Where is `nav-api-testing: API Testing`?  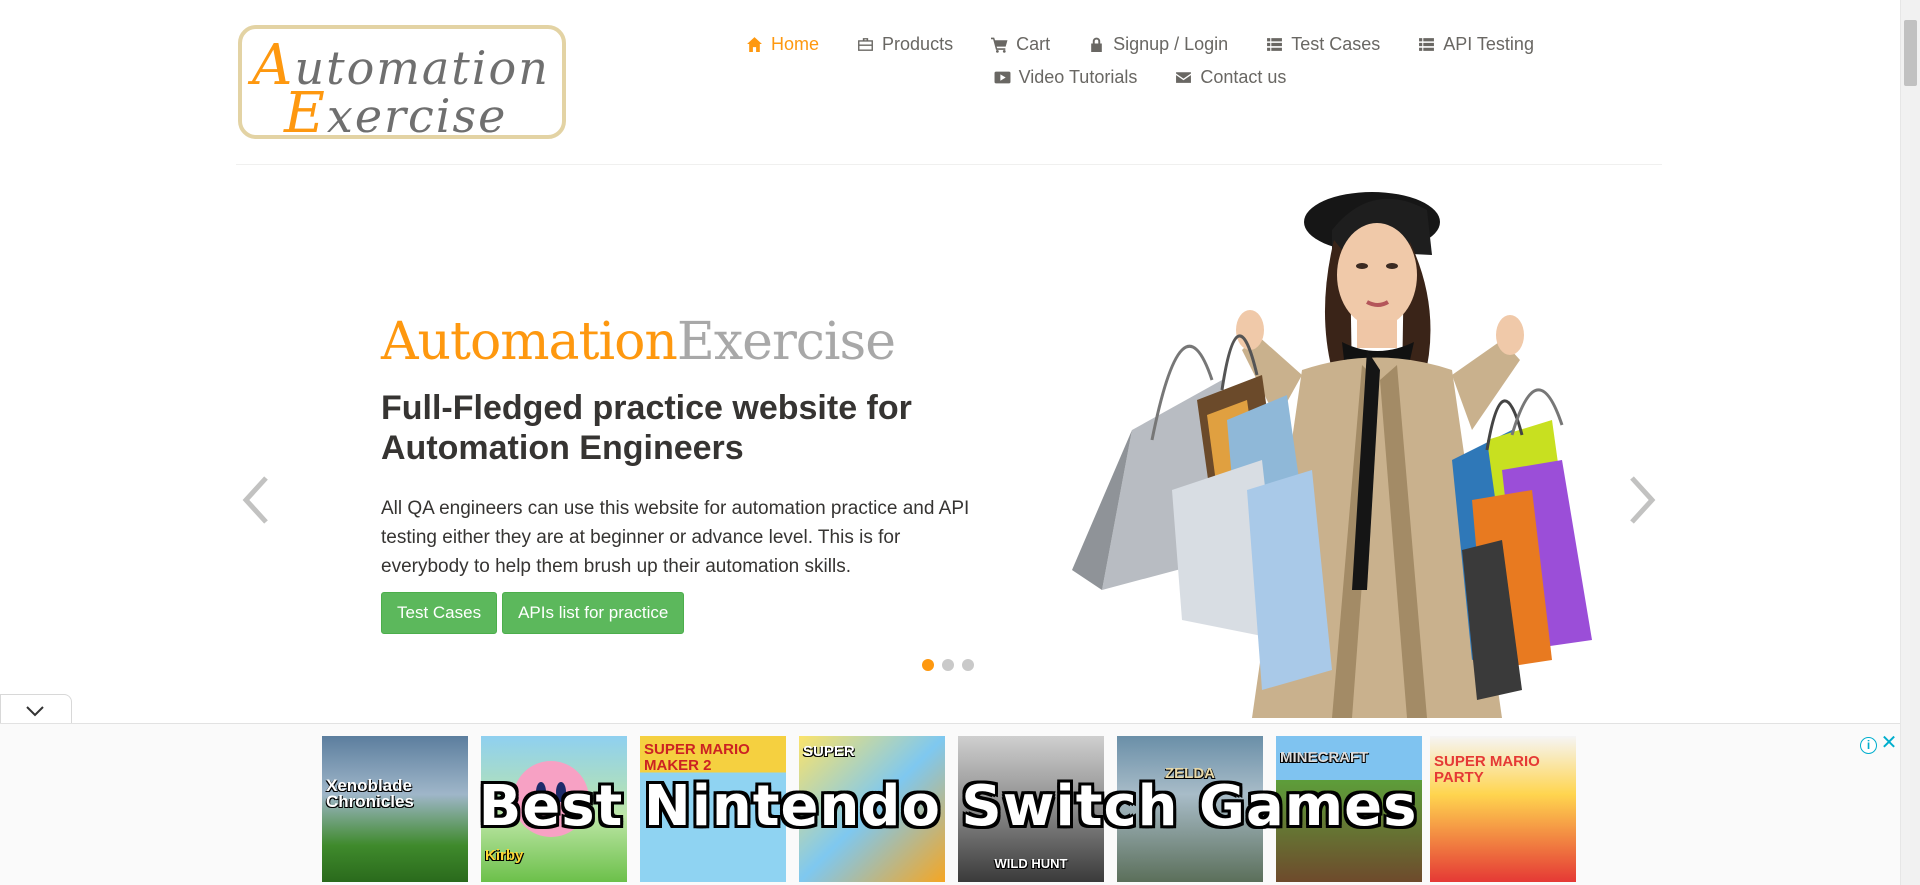
nav-api-testing: API Testing is located at coordinates (1476, 44).